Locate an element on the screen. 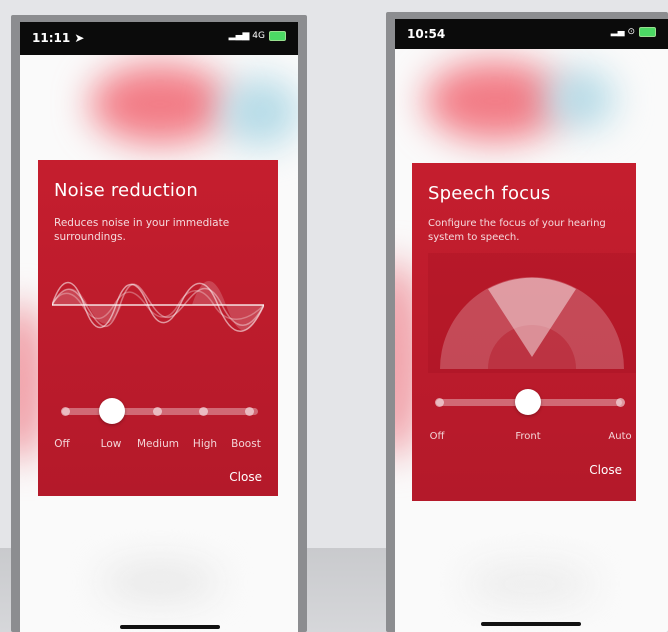  noise-waveform-graphic is located at coordinates (158, 306).